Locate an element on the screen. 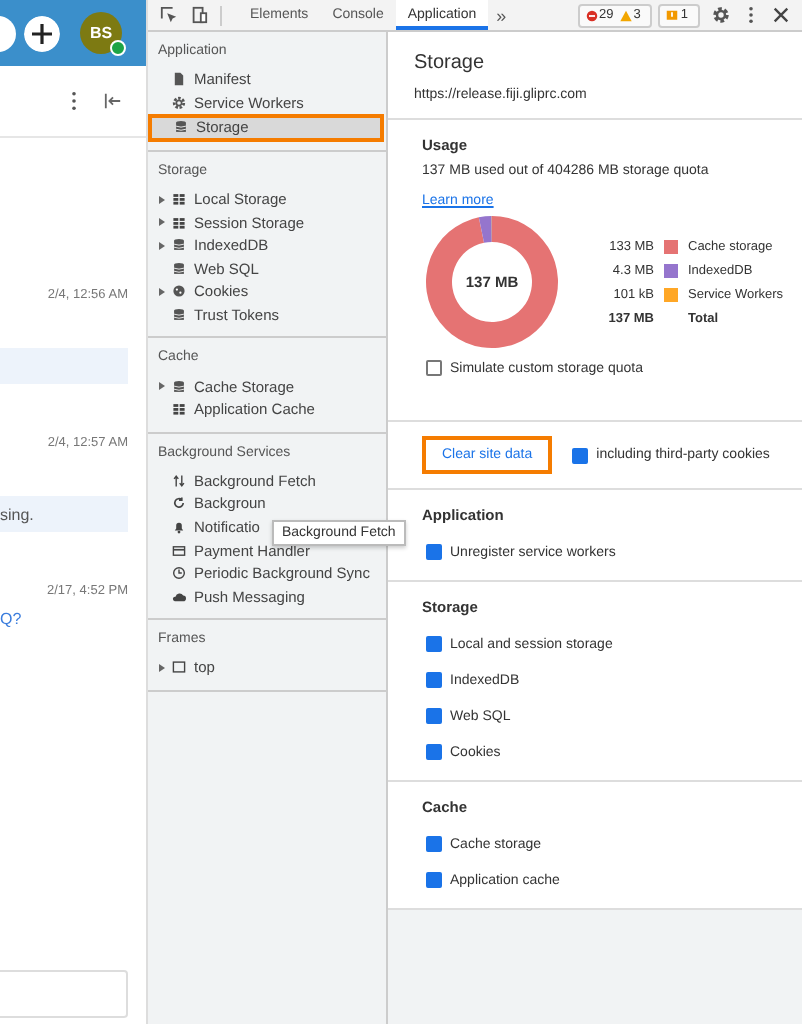  bell-icon is located at coordinates (179, 527).